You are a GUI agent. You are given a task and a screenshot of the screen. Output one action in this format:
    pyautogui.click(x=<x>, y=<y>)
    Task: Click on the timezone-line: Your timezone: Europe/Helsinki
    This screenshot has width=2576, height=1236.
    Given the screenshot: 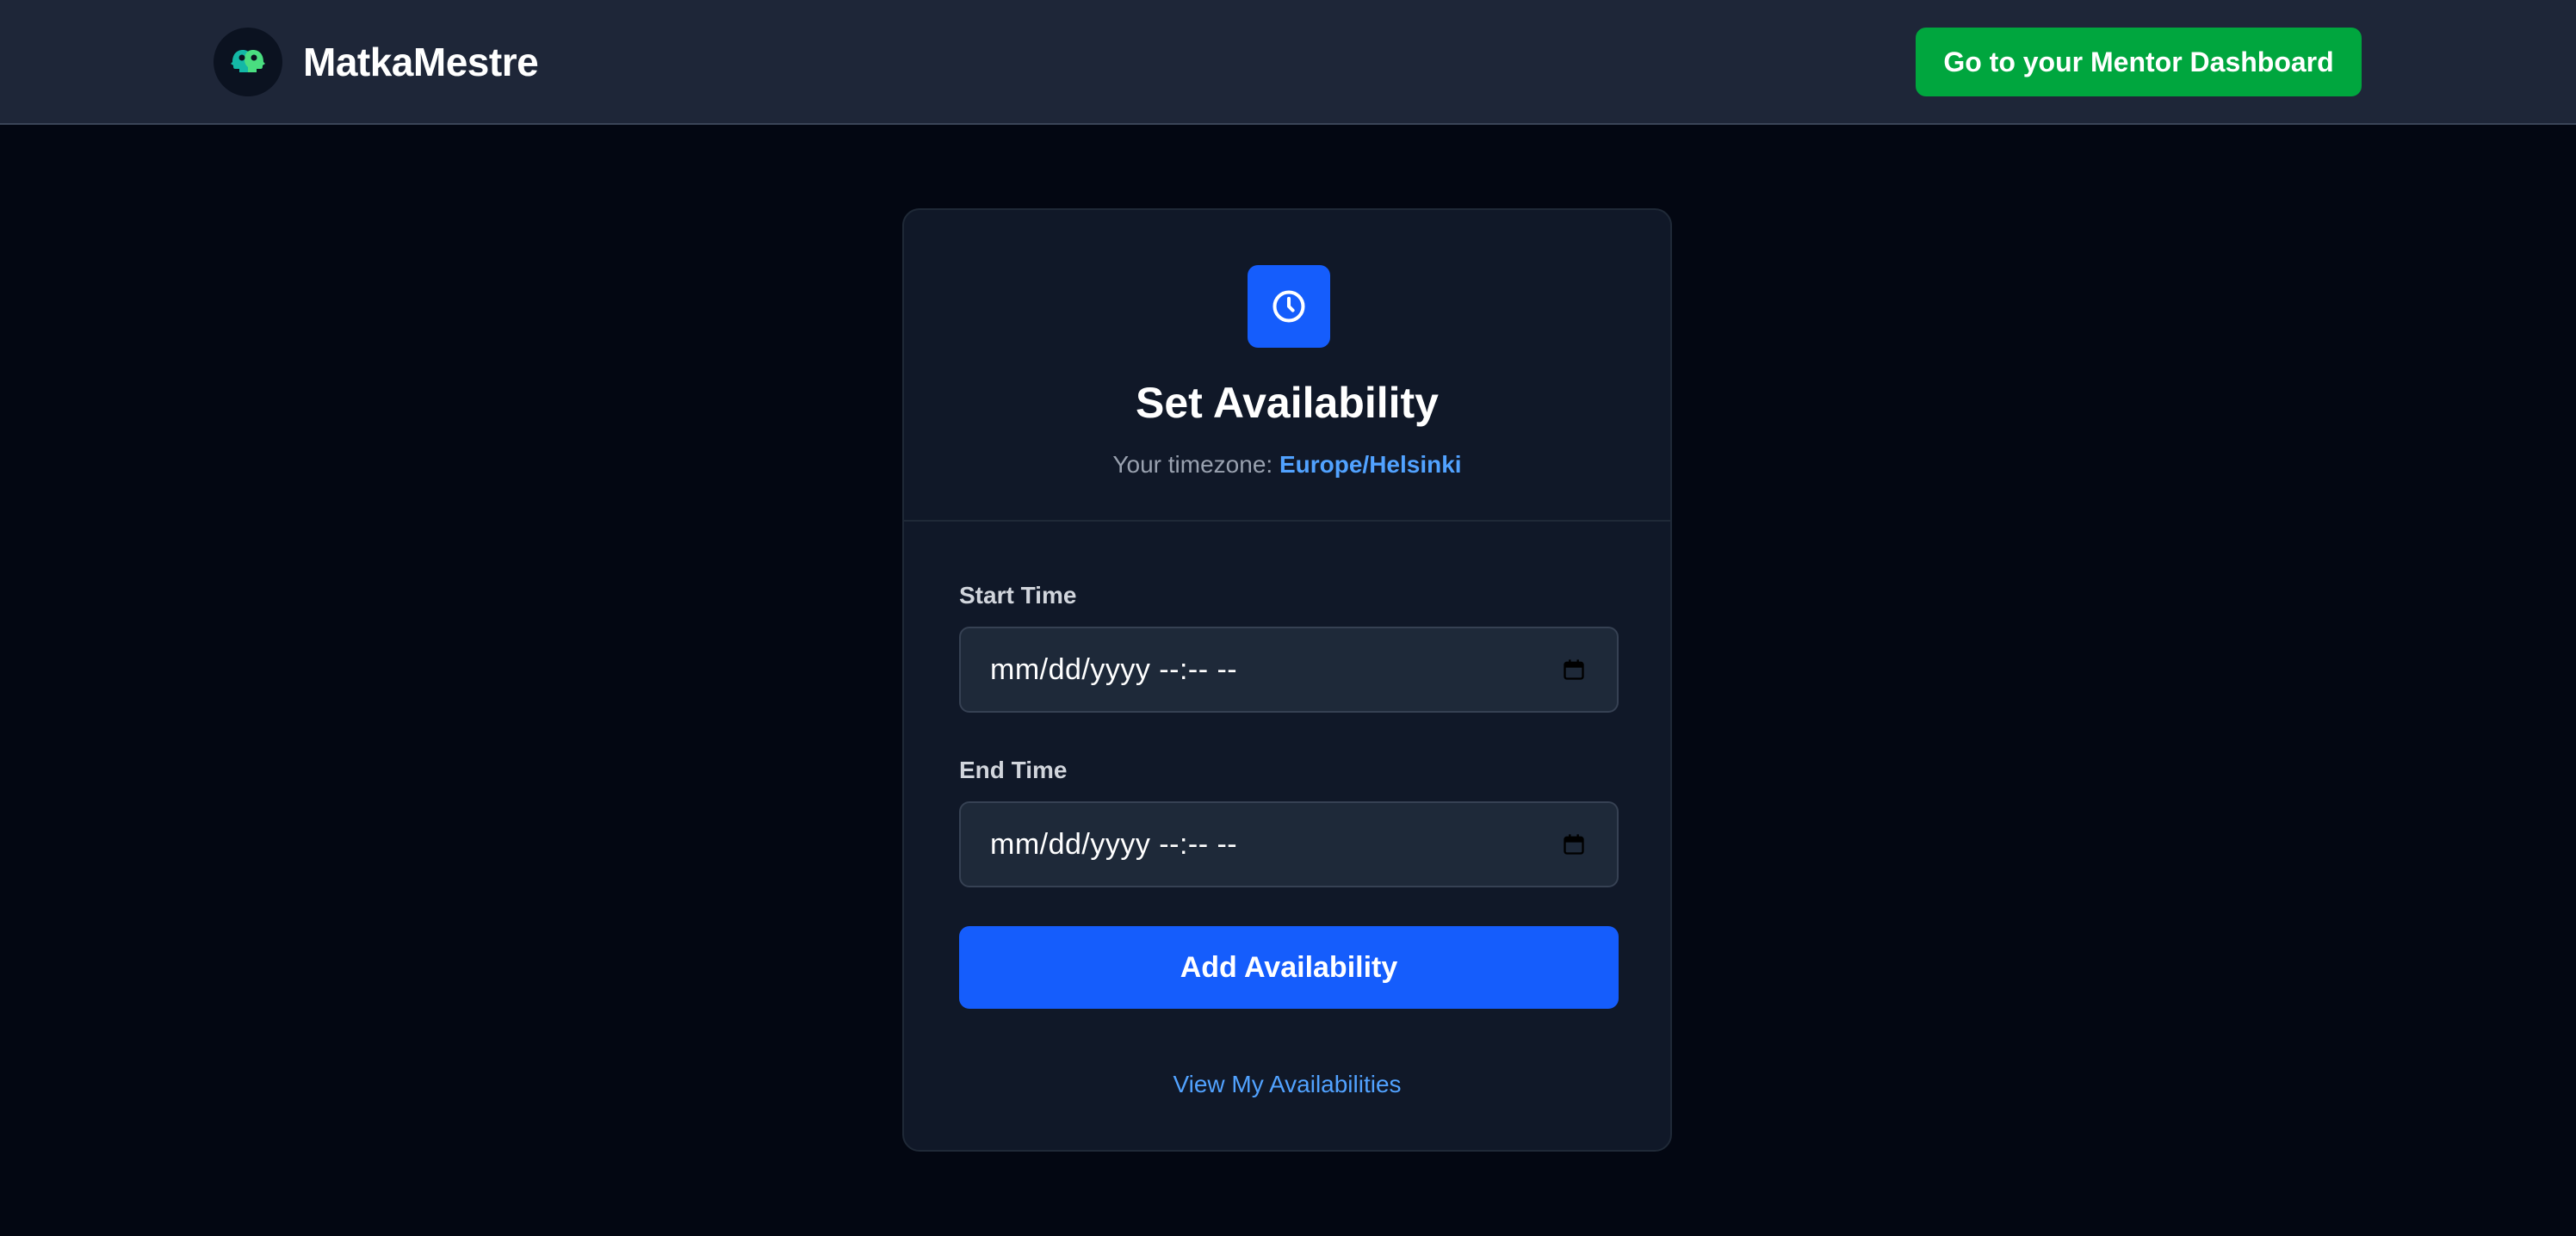 What is the action you would take?
    pyautogui.click(x=1287, y=465)
    